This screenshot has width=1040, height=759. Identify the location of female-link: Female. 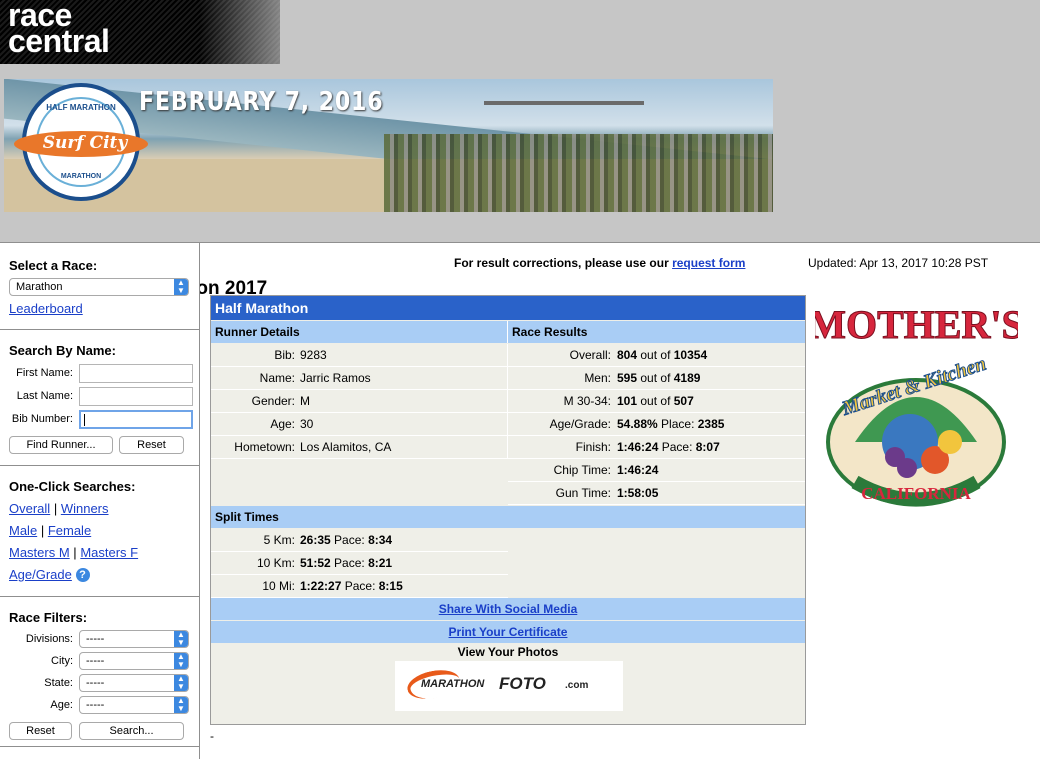
(69, 530).